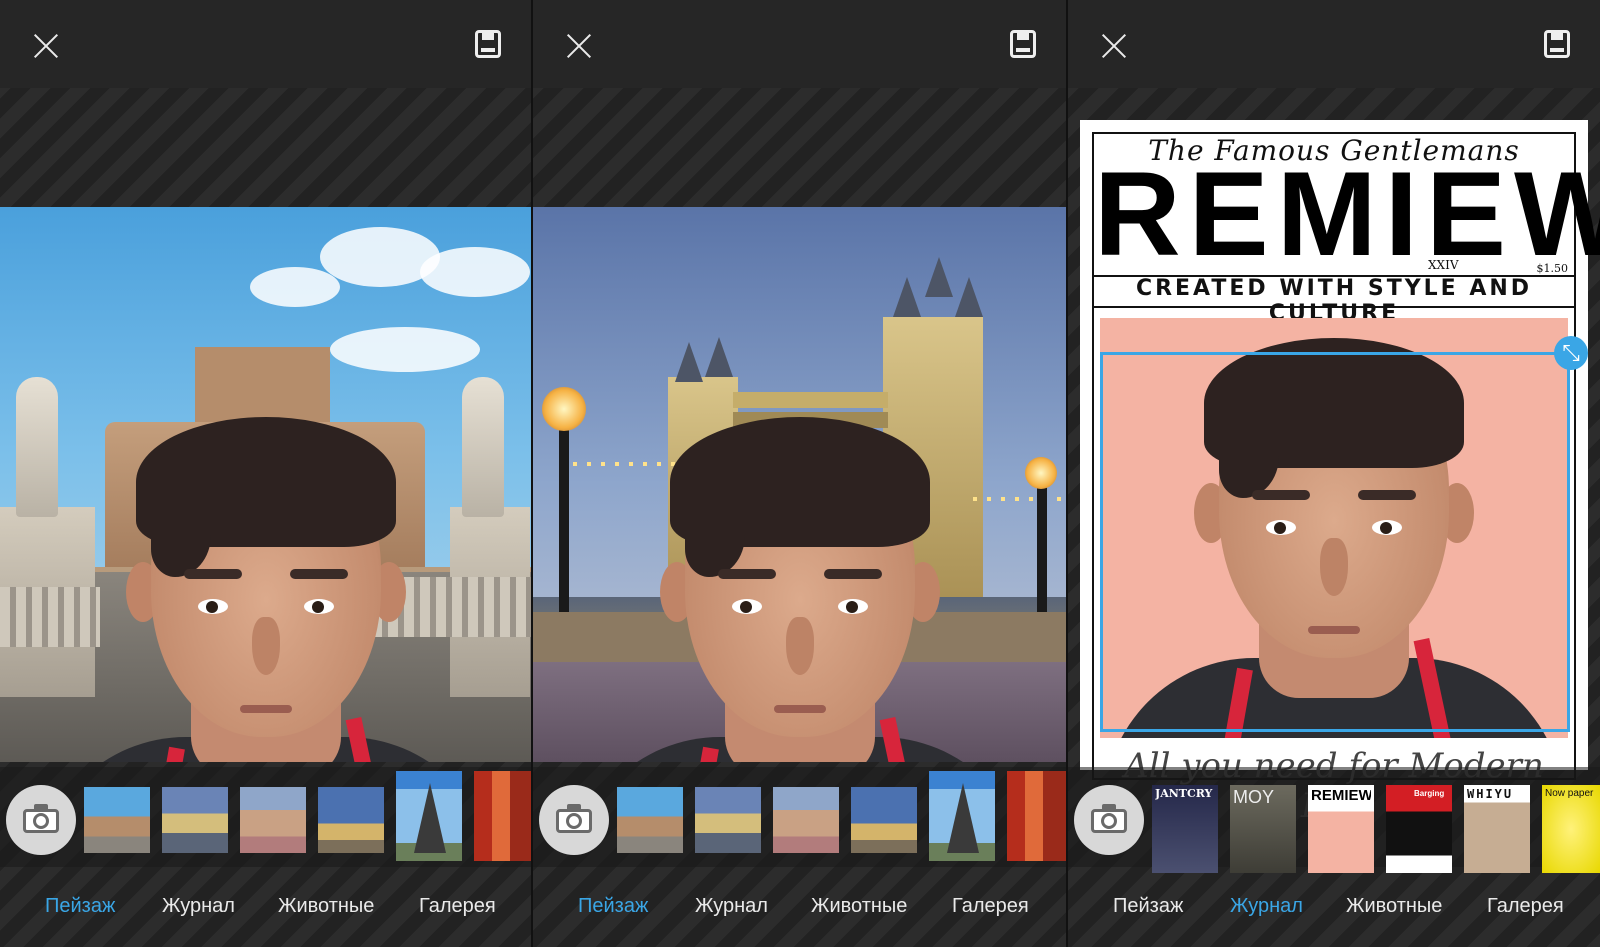 The image size is (1600, 947). I want to click on template-cover: Barging, so click(1419, 829).